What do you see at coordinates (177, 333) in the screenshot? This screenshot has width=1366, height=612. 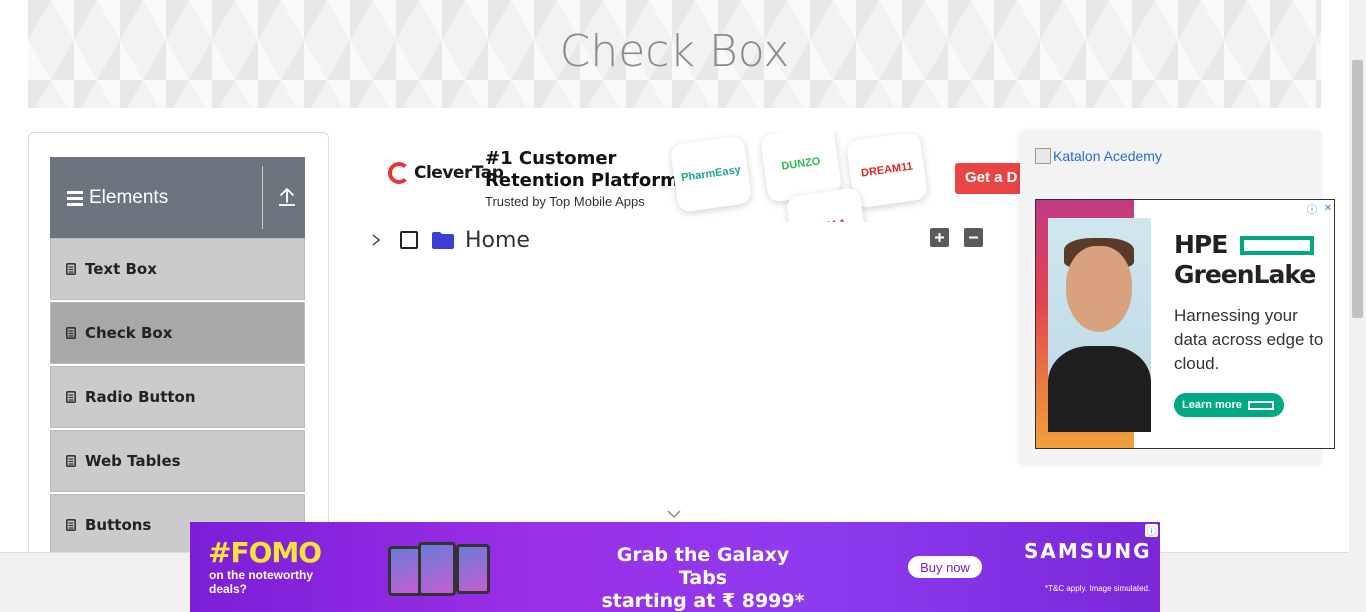 I see `sidebar-item-check-box: Check Box` at bounding box center [177, 333].